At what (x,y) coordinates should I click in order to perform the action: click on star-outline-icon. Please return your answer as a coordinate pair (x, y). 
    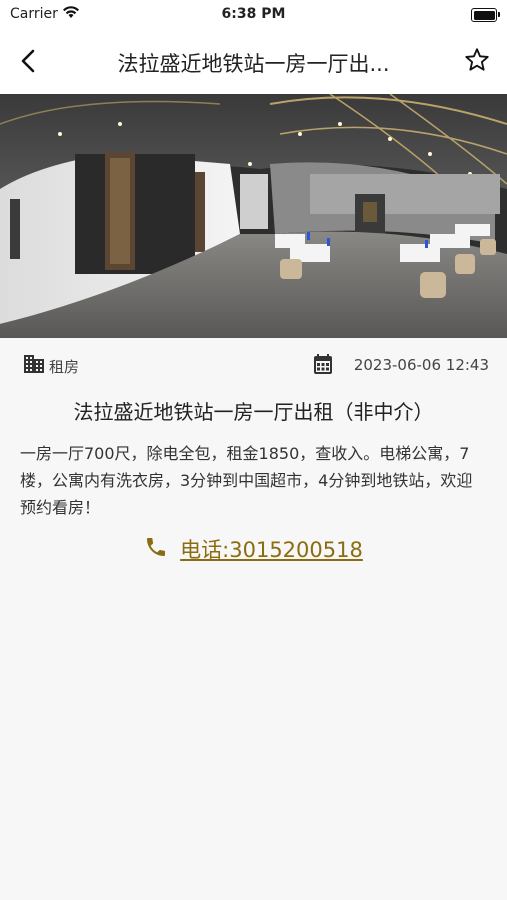
    Looking at the image, I should click on (477, 59).